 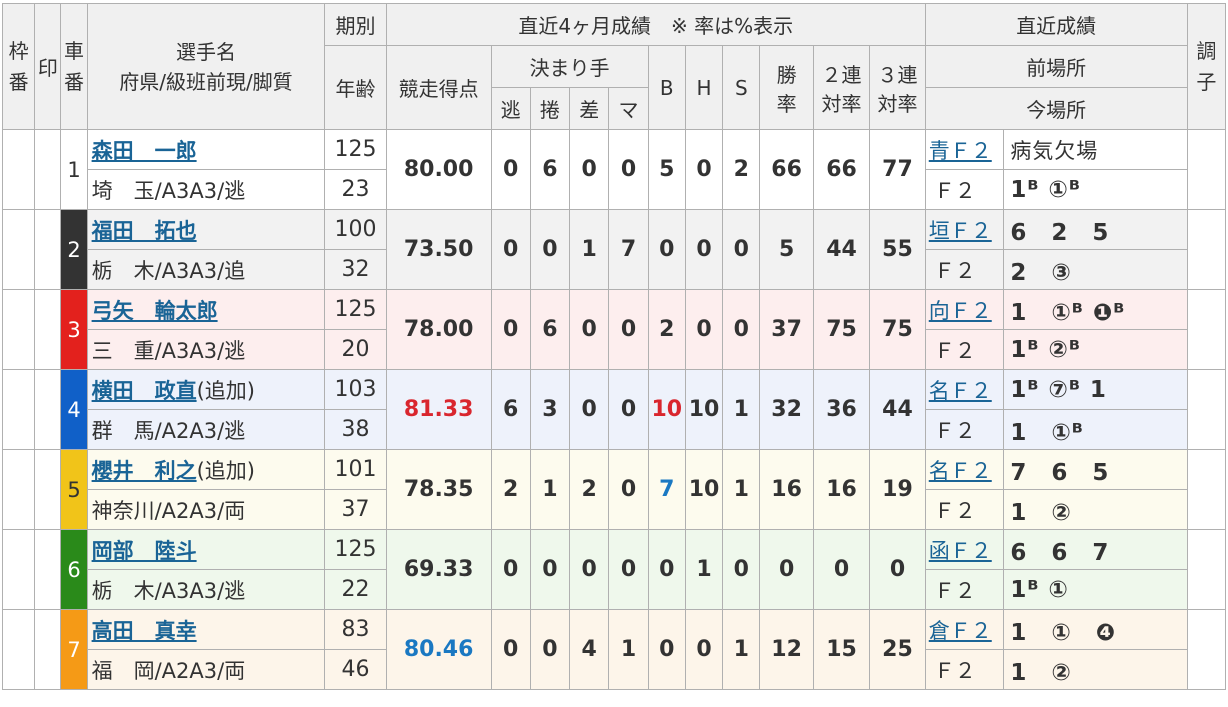 What do you see at coordinates (144, 151) in the screenshot?
I see `rider-name-link: 森田 一郎` at bounding box center [144, 151].